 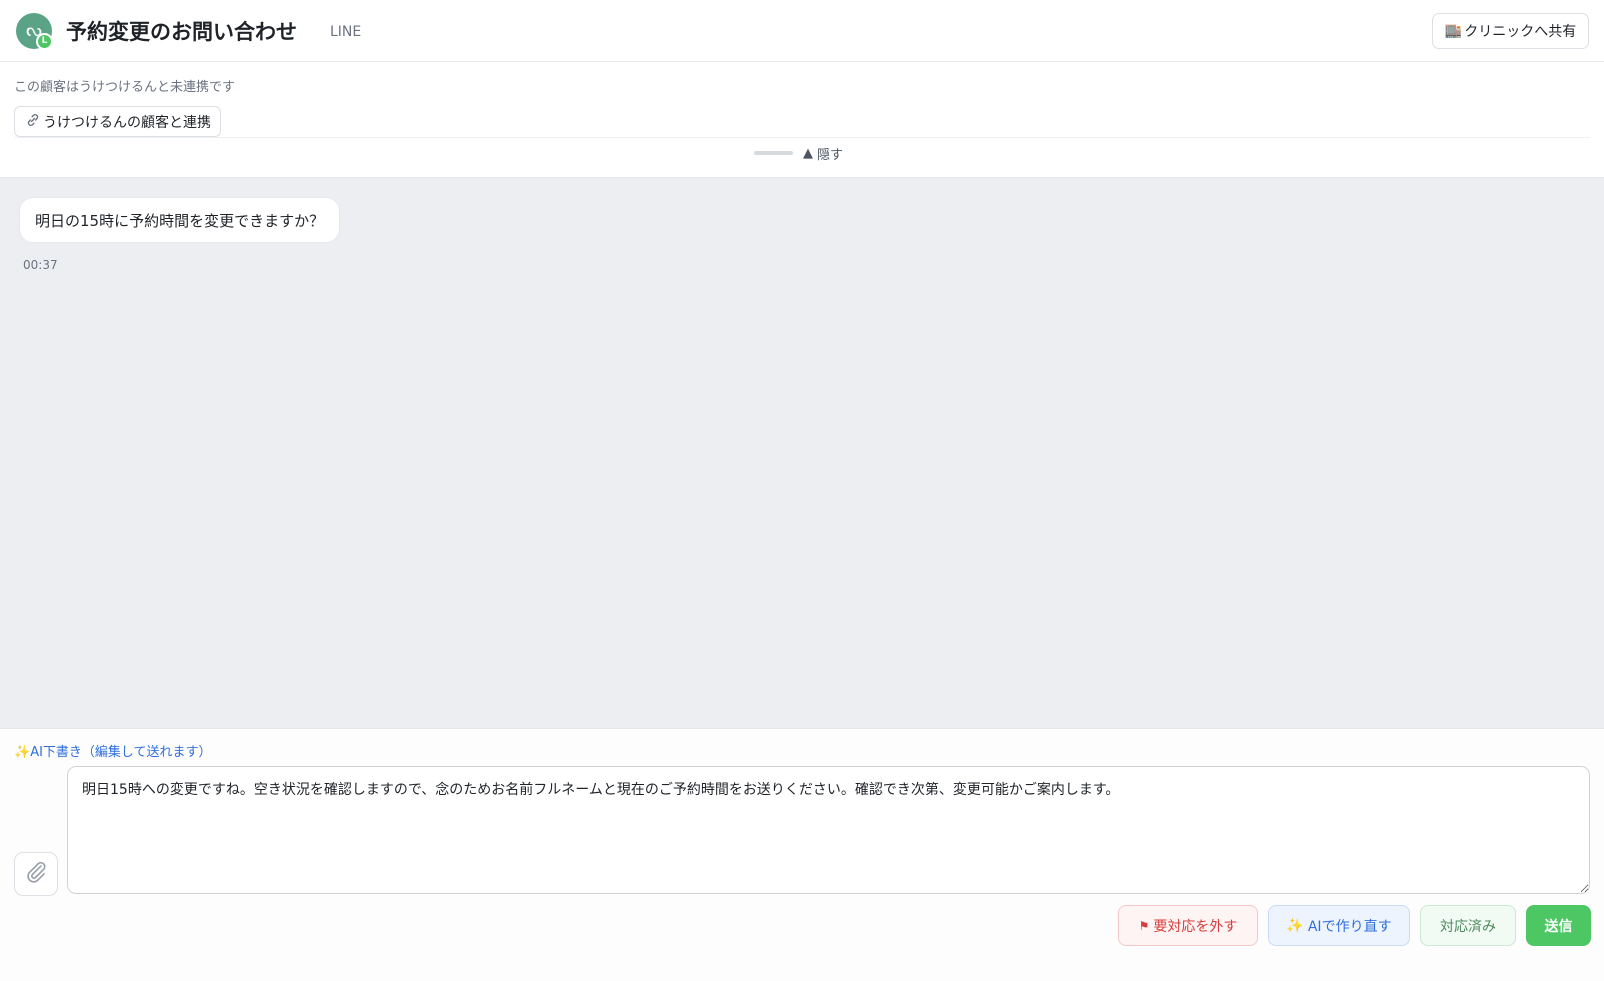 What do you see at coordinates (1520, 32) in the screenshot?
I see `share-button-label: クリニックへ共有` at bounding box center [1520, 32].